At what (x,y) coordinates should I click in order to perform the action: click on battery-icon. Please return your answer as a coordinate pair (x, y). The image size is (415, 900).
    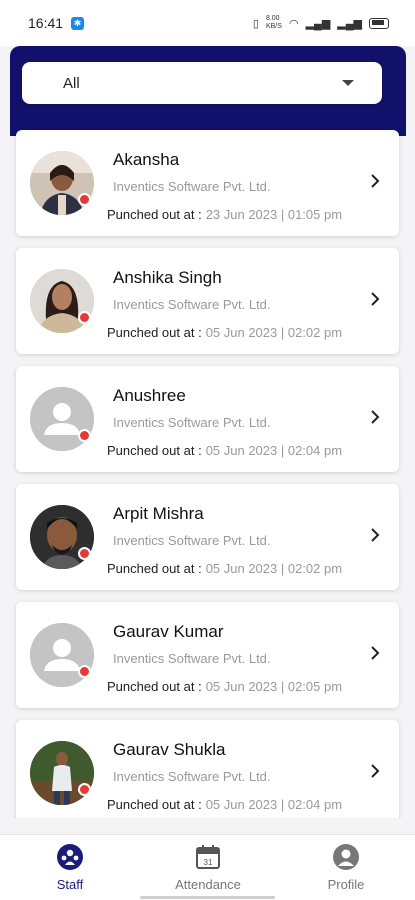
    Looking at the image, I should click on (379, 23).